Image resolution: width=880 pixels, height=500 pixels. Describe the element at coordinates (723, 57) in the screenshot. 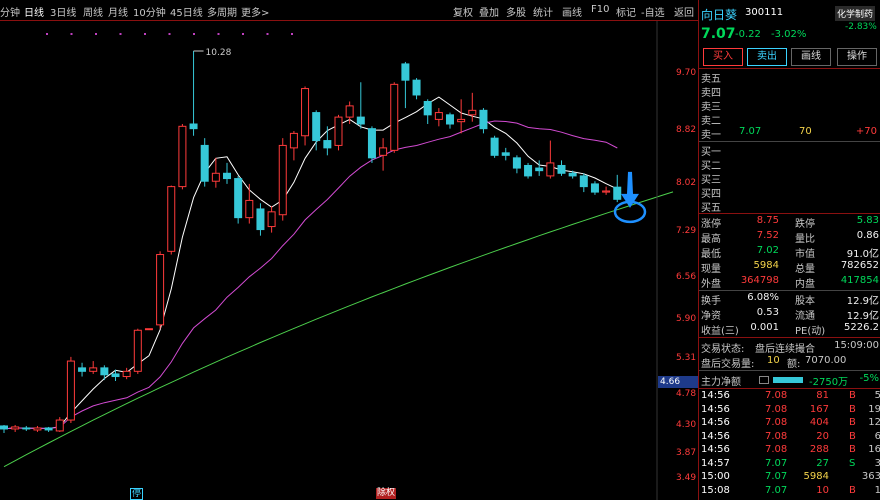

I see `buy-button: 买入` at that location.